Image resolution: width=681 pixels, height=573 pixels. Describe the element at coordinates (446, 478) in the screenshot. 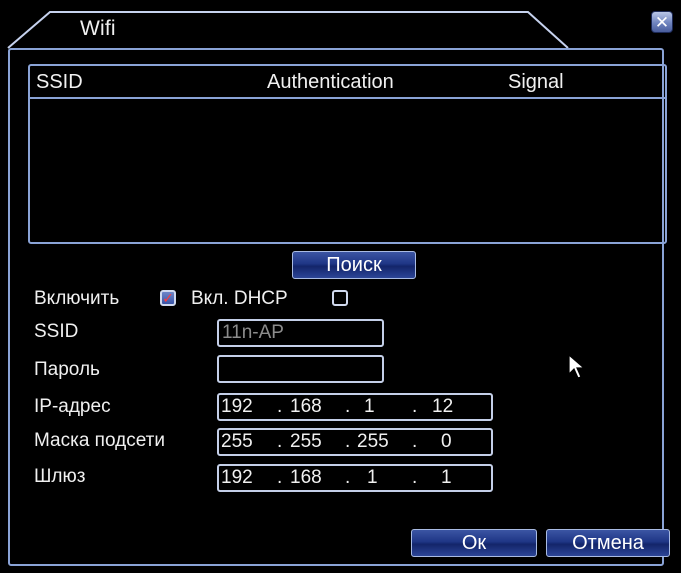

I see `gateway-octet-4: 1` at that location.